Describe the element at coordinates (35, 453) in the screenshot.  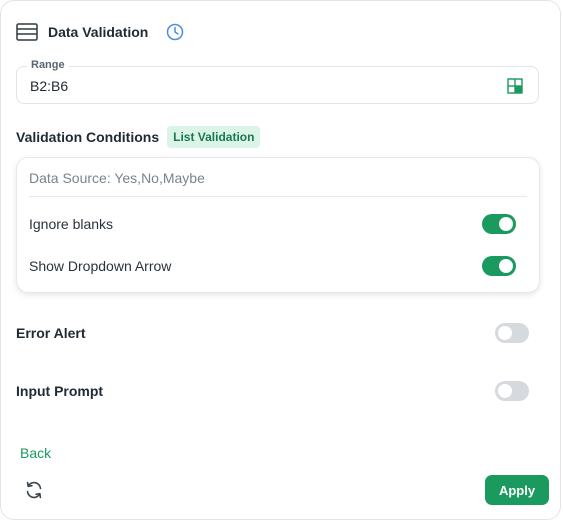
I see `back-link: Back` at that location.